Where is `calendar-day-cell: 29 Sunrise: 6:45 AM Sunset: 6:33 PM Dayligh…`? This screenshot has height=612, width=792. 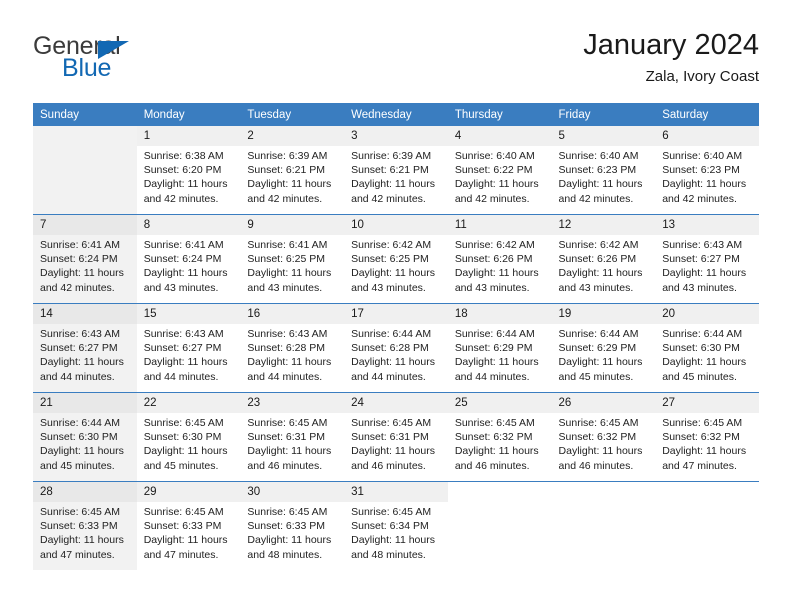 calendar-day-cell: 29 Sunrise: 6:45 AM Sunset: 6:33 PM Dayligh… is located at coordinates (188, 526).